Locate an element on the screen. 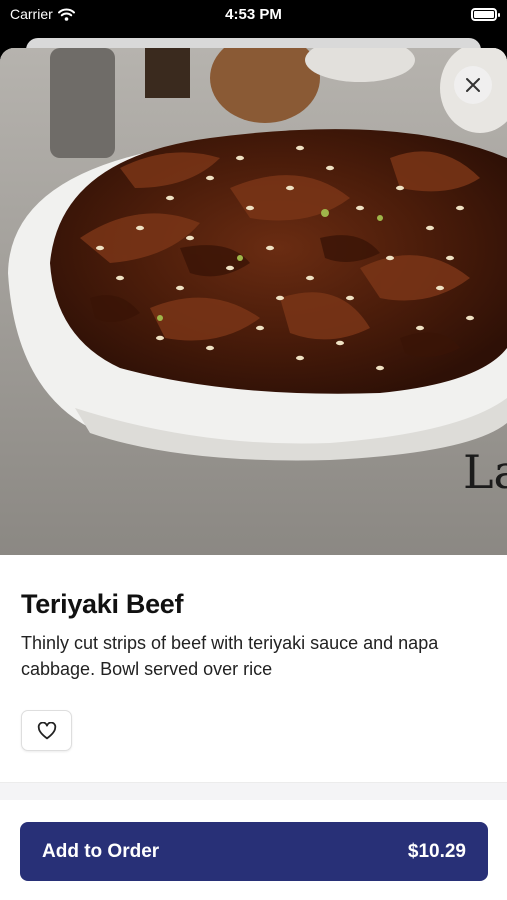 The image size is (507, 900). add-to-order-button: Add to Order $10.29 is located at coordinates (254, 851).